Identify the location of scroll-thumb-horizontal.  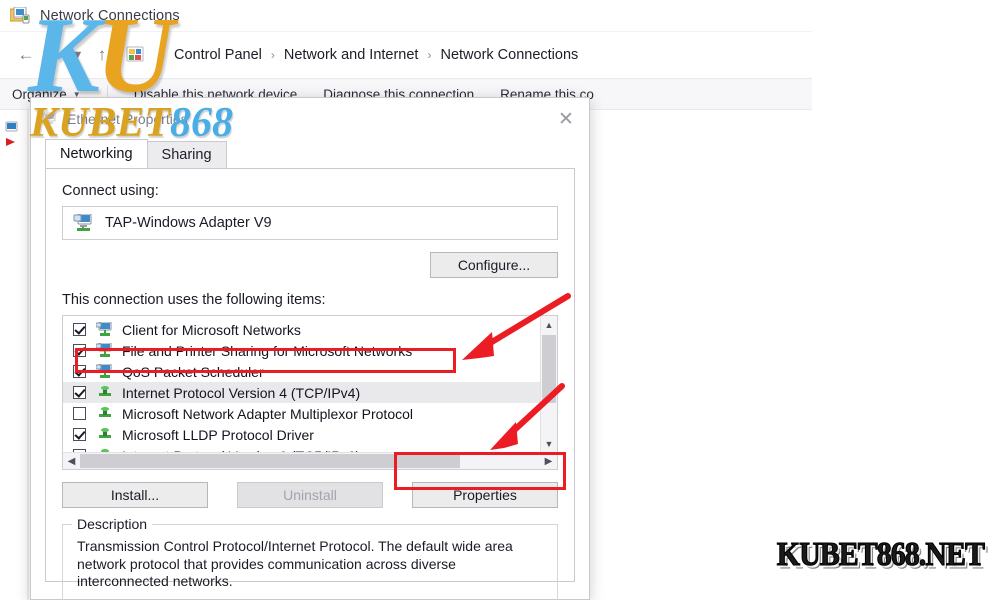
(270, 460).